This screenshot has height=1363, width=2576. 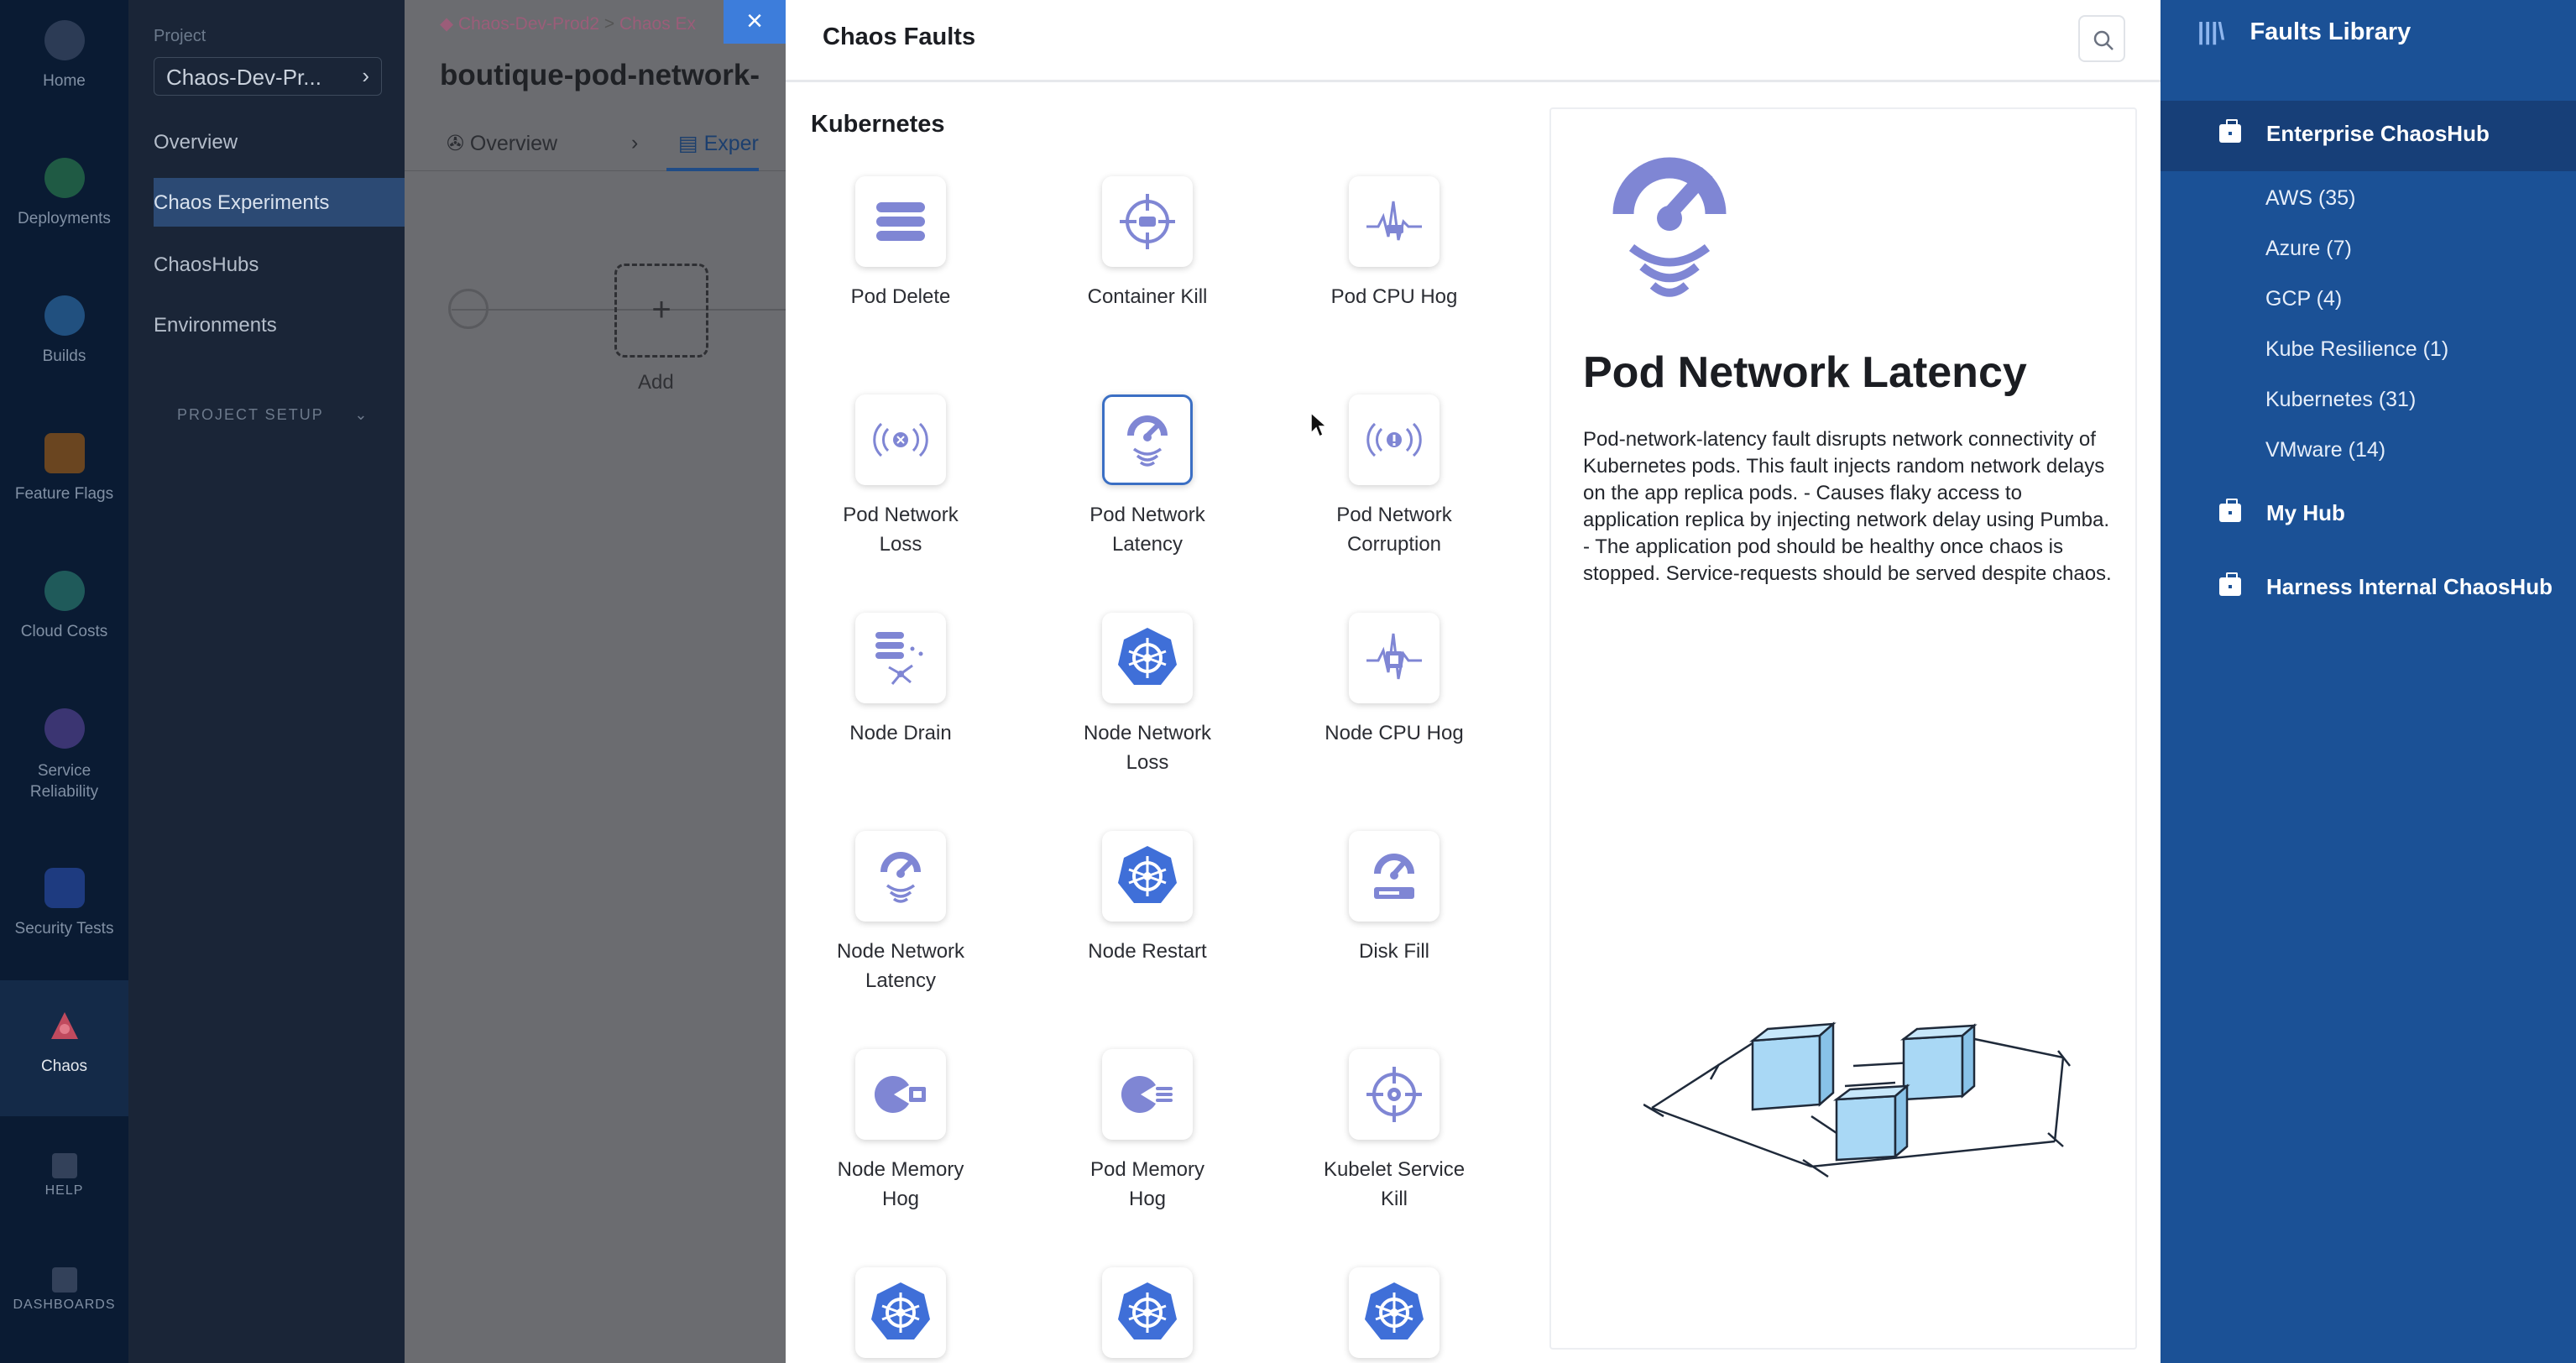 I want to click on hub-item-azure: Azure (7), so click(x=2308, y=249).